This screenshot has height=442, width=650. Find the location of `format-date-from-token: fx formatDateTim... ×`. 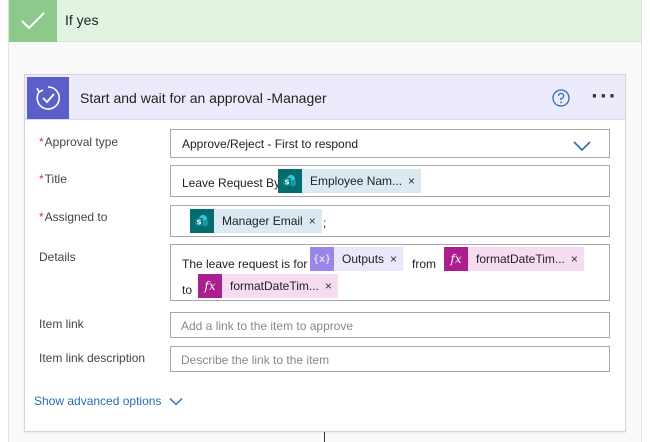

format-date-from-token: fx formatDateTim... × is located at coordinates (514, 259).